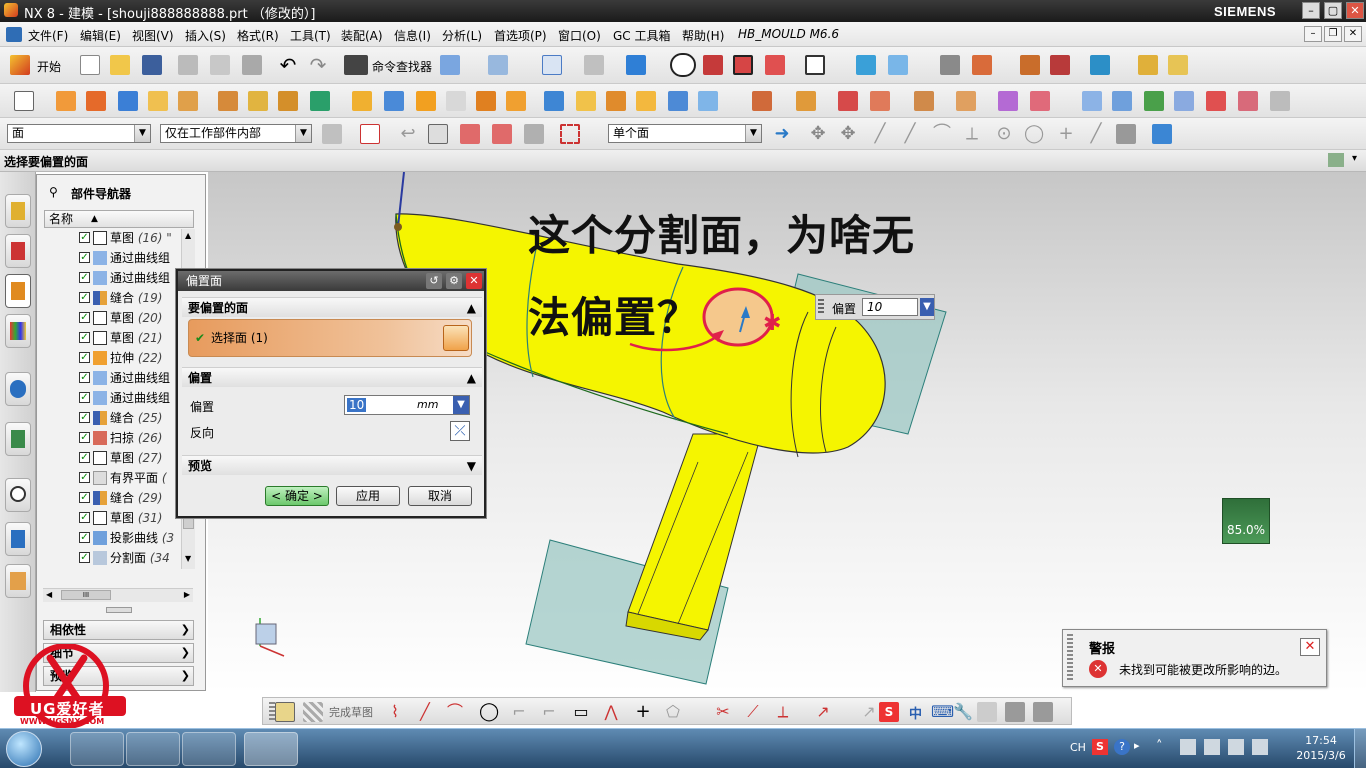 Image resolution: width=1366 pixels, height=768 pixels. Describe the element at coordinates (330, 338) in the screenshot. I see `select-face-row: ✔ 选择面 (1)` at that location.